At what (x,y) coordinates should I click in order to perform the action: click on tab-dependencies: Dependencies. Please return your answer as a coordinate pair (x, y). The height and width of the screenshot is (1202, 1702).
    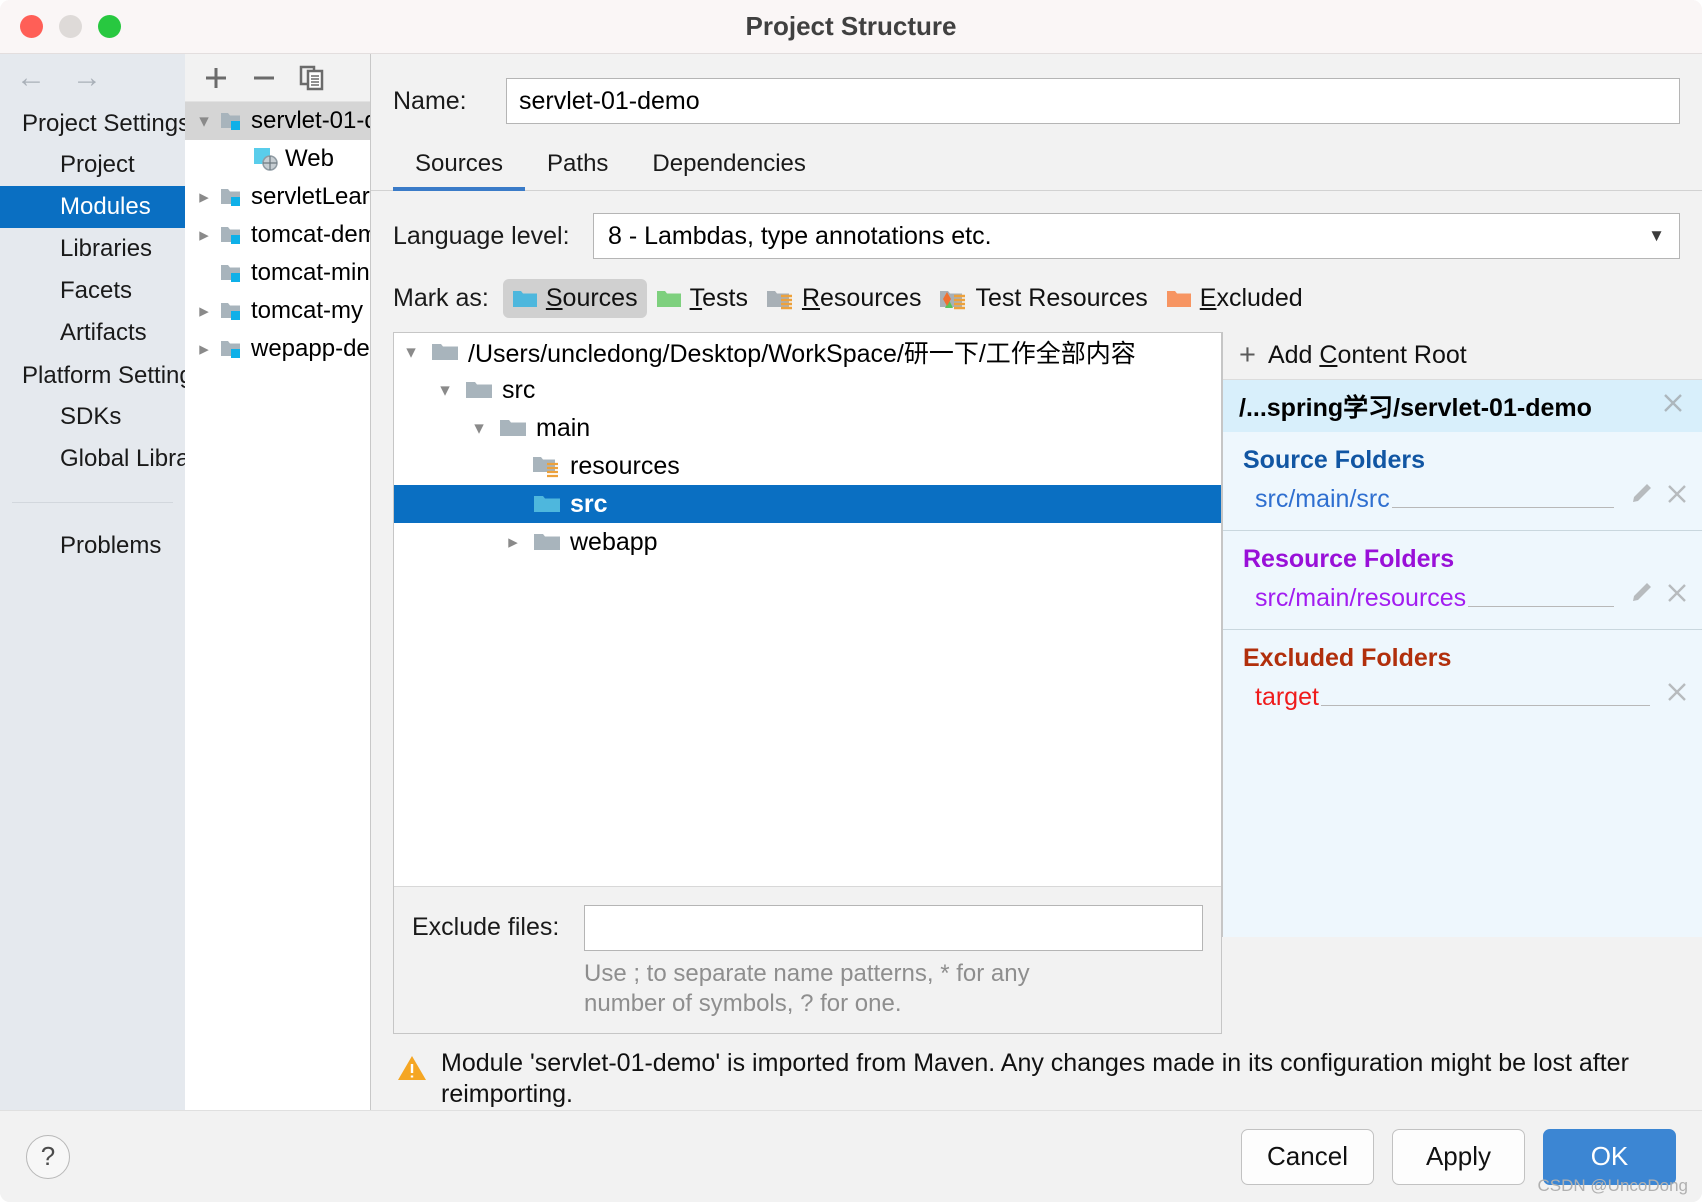
    Looking at the image, I should click on (728, 170).